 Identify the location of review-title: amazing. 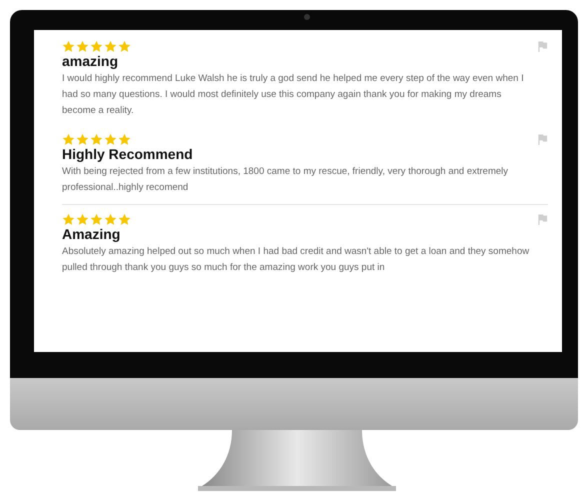
(91, 61).